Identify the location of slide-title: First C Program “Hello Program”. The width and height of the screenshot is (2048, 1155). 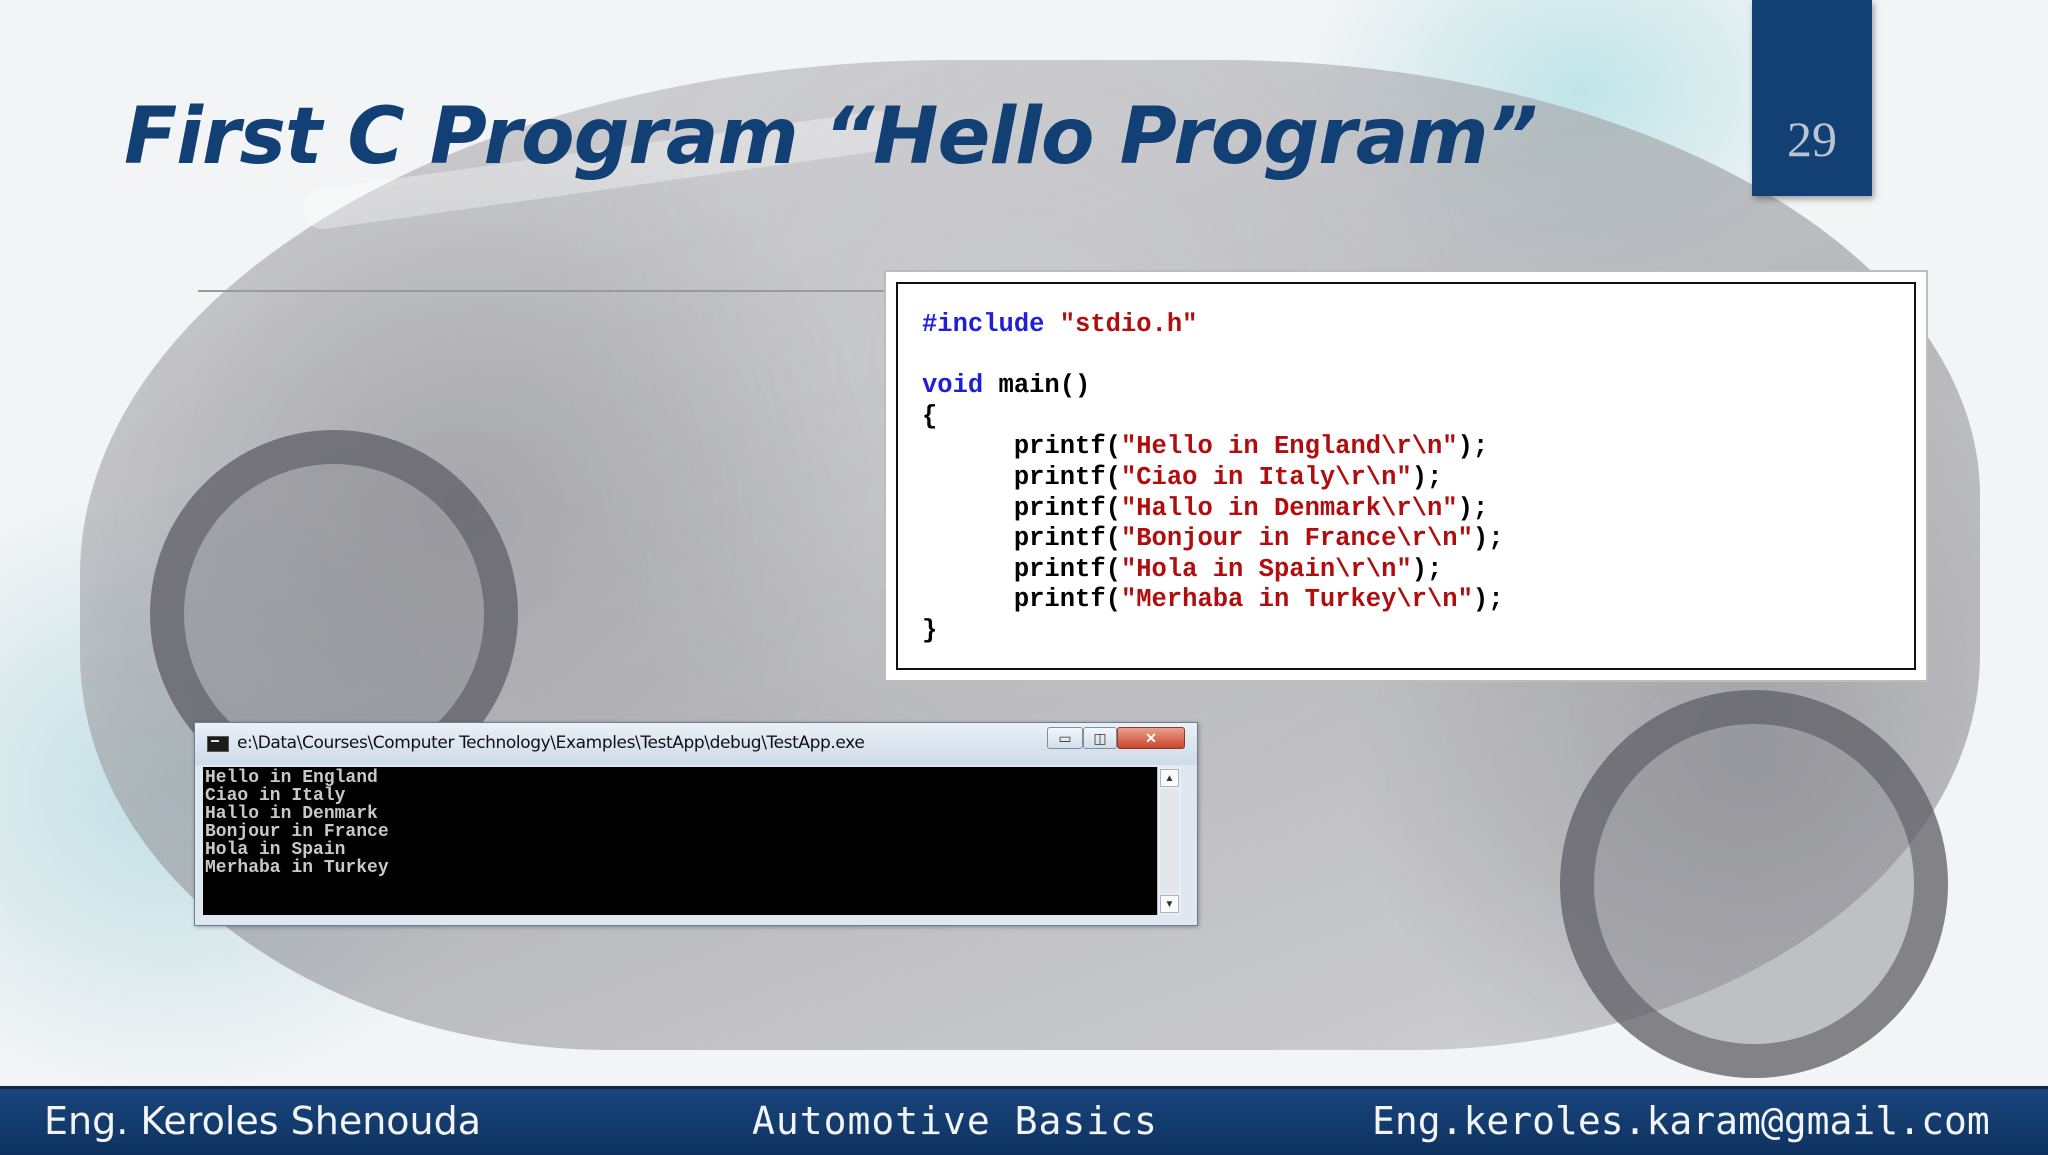
(831, 137).